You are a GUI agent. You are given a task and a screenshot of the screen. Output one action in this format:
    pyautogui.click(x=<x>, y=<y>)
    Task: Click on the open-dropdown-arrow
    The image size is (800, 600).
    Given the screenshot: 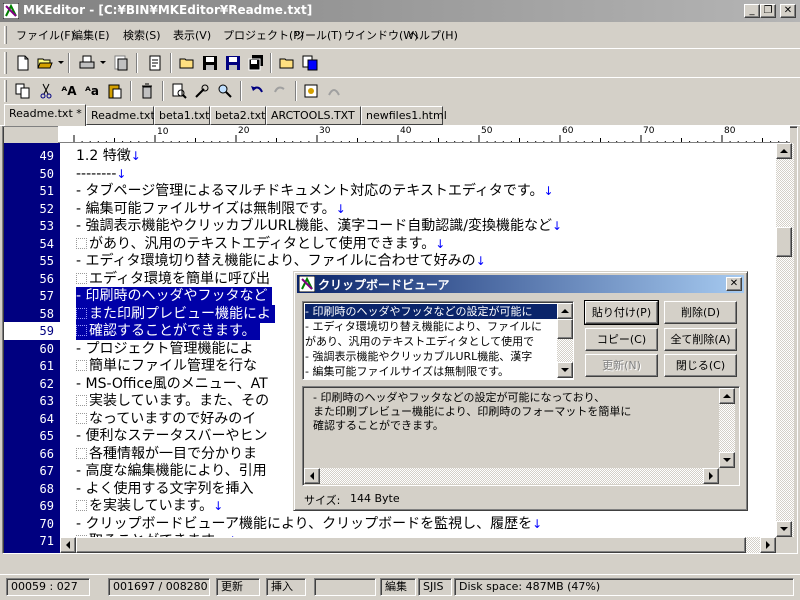 What is the action you would take?
    pyautogui.click(x=61, y=62)
    